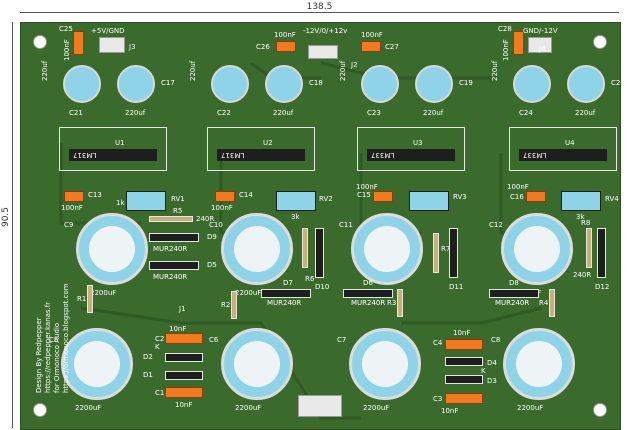 The width and height of the screenshot is (640, 430). I want to click on smd-cap-c25, so click(78, 43).